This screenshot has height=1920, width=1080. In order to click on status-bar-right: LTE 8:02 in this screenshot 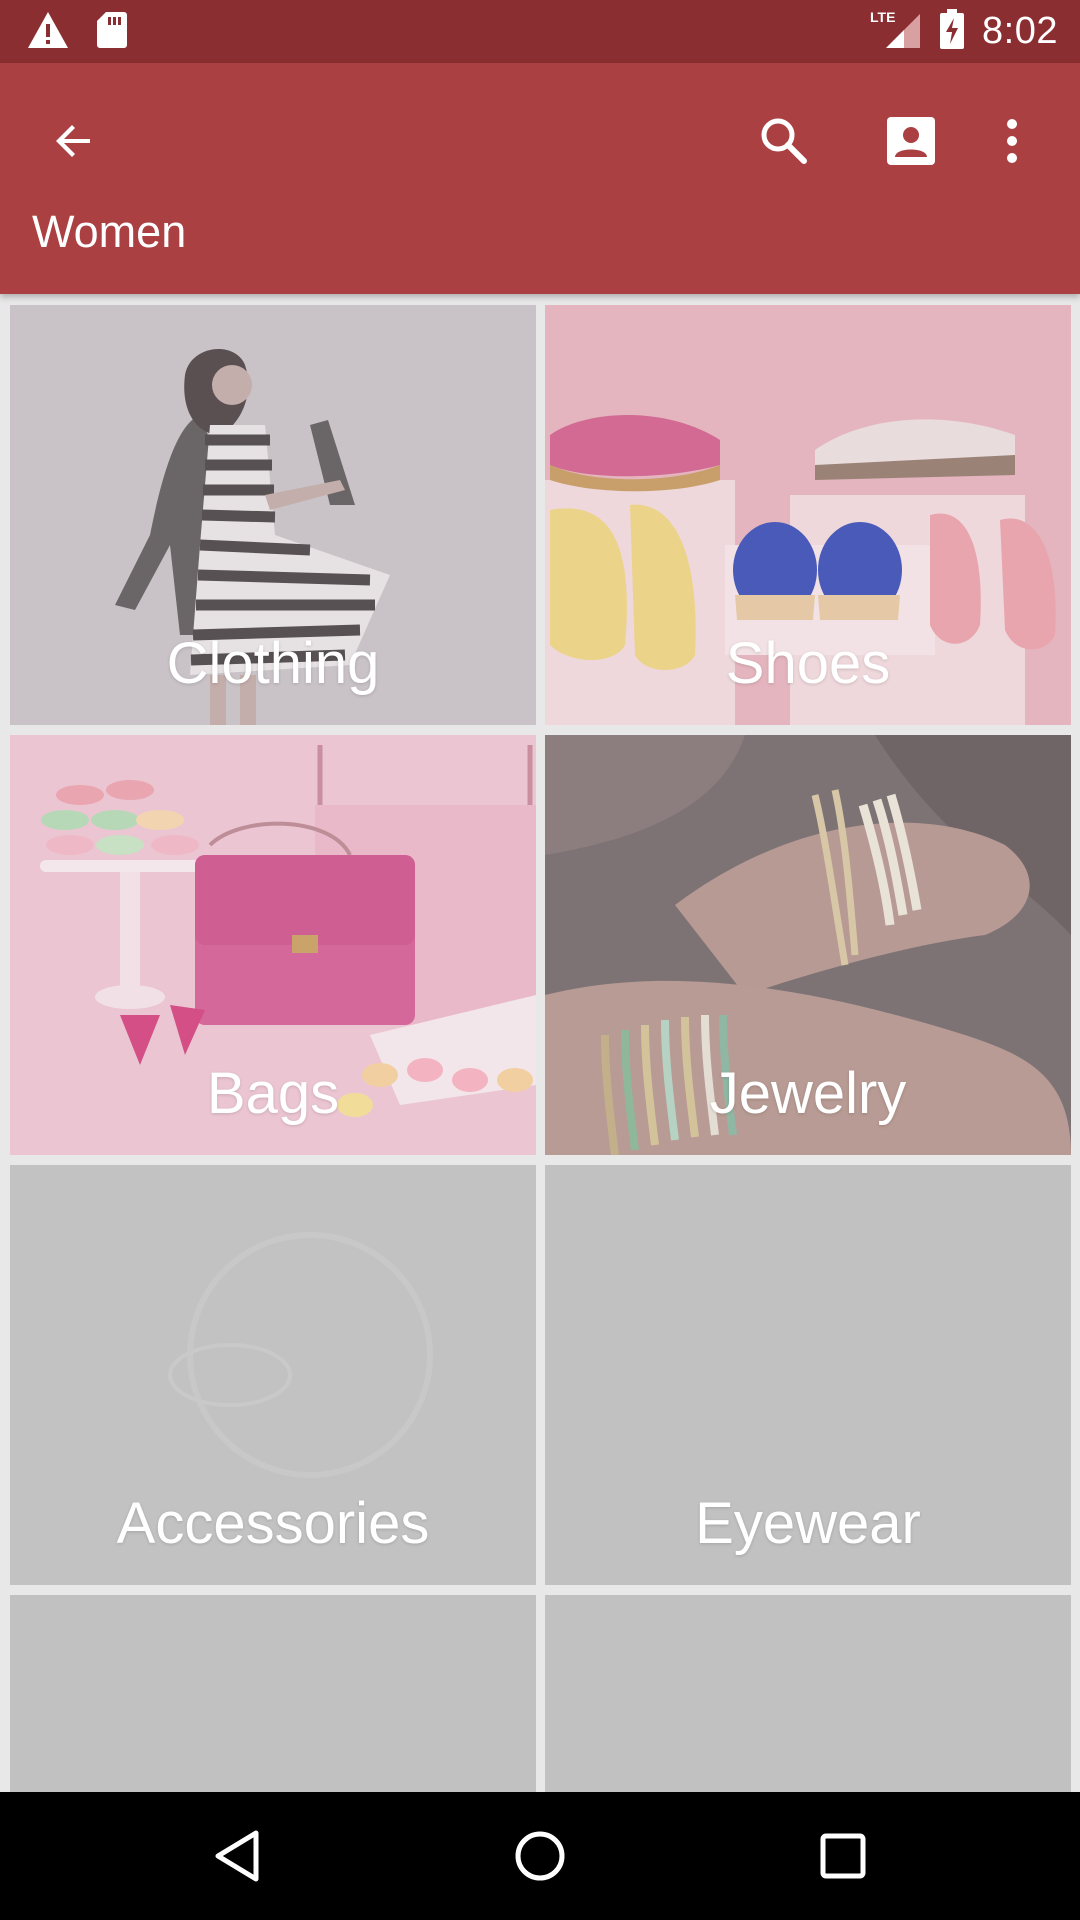, I will do `click(964, 31)`.